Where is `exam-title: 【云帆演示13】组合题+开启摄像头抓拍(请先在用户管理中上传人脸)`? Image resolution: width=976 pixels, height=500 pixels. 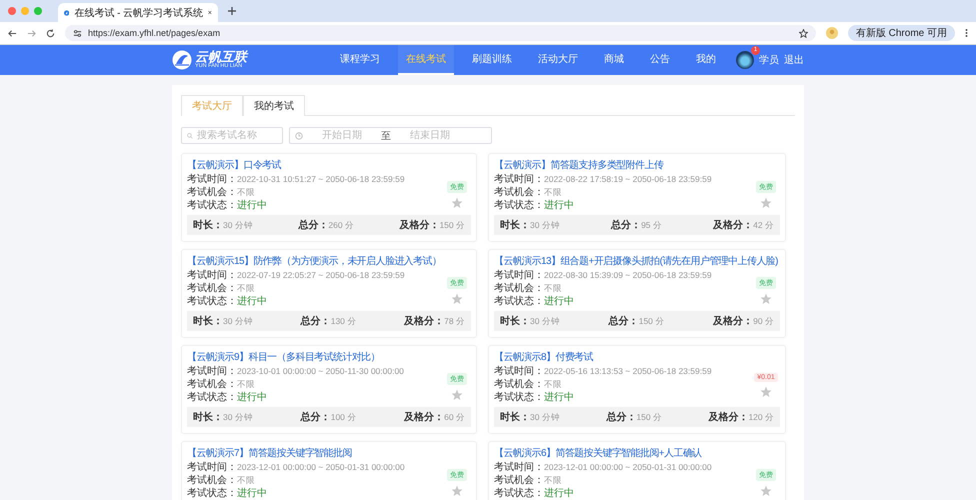 exam-title: 【云帆演示13】组合题+开启摄像头抓拍(请先在用户管理中上传人脸) is located at coordinates (638, 262).